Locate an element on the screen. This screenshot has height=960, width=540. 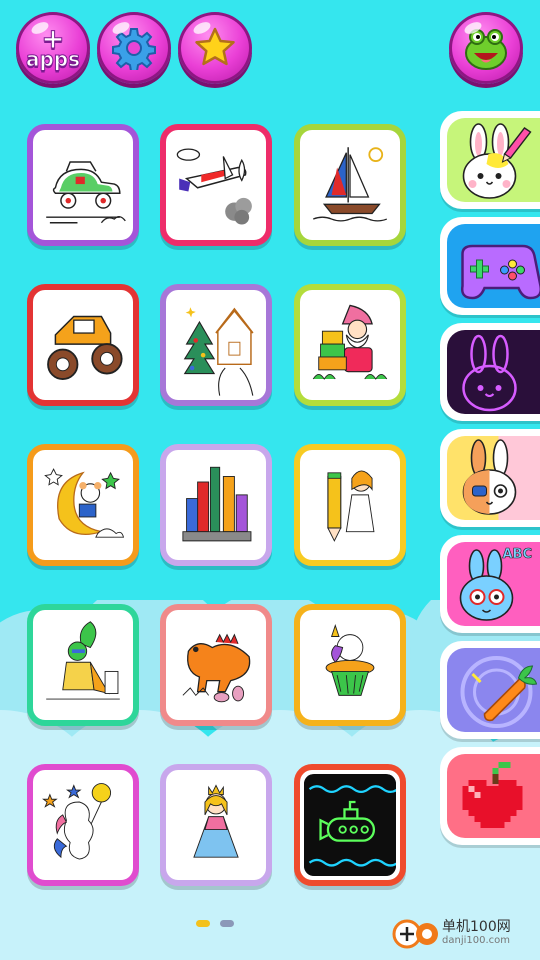
coloring-page-castle is located at coordinates (216, 505).